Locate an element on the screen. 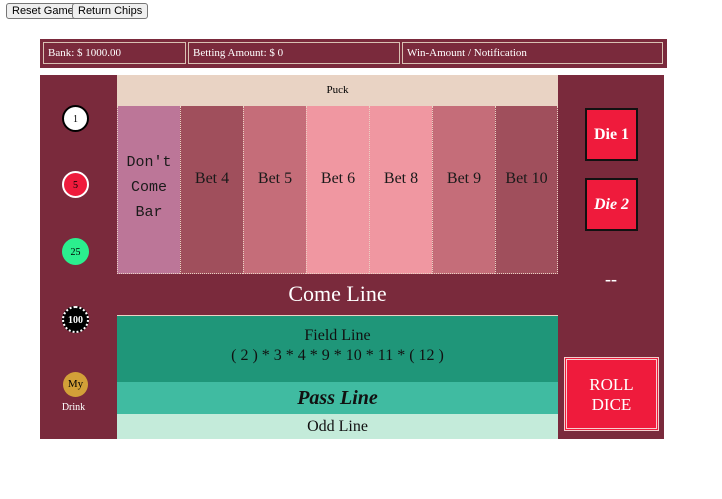  pass-line: Pass Line is located at coordinates (337, 398).